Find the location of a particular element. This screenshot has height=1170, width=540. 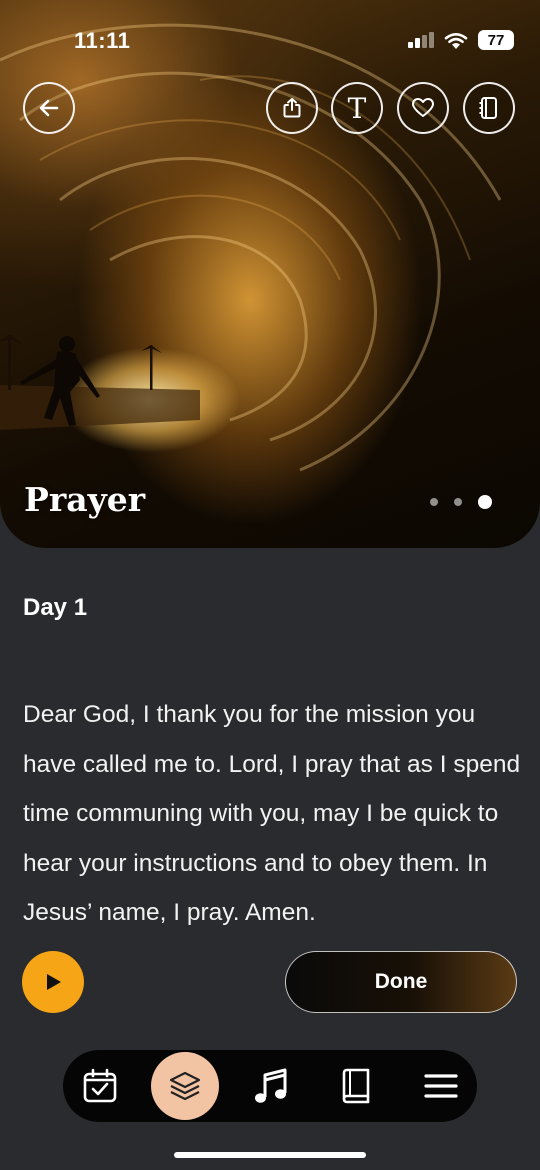

share-icon is located at coordinates (292, 108).